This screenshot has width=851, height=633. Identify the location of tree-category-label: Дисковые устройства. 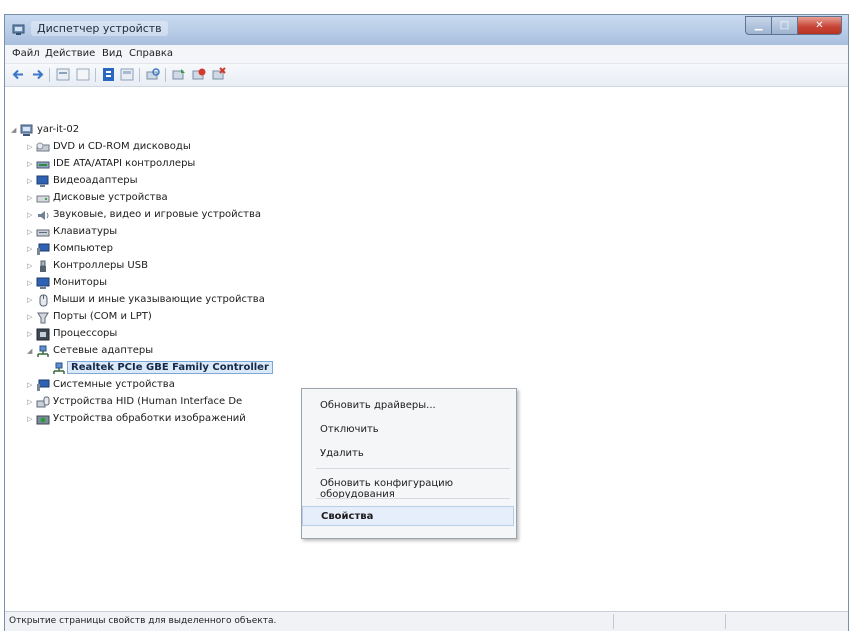
(110, 197).